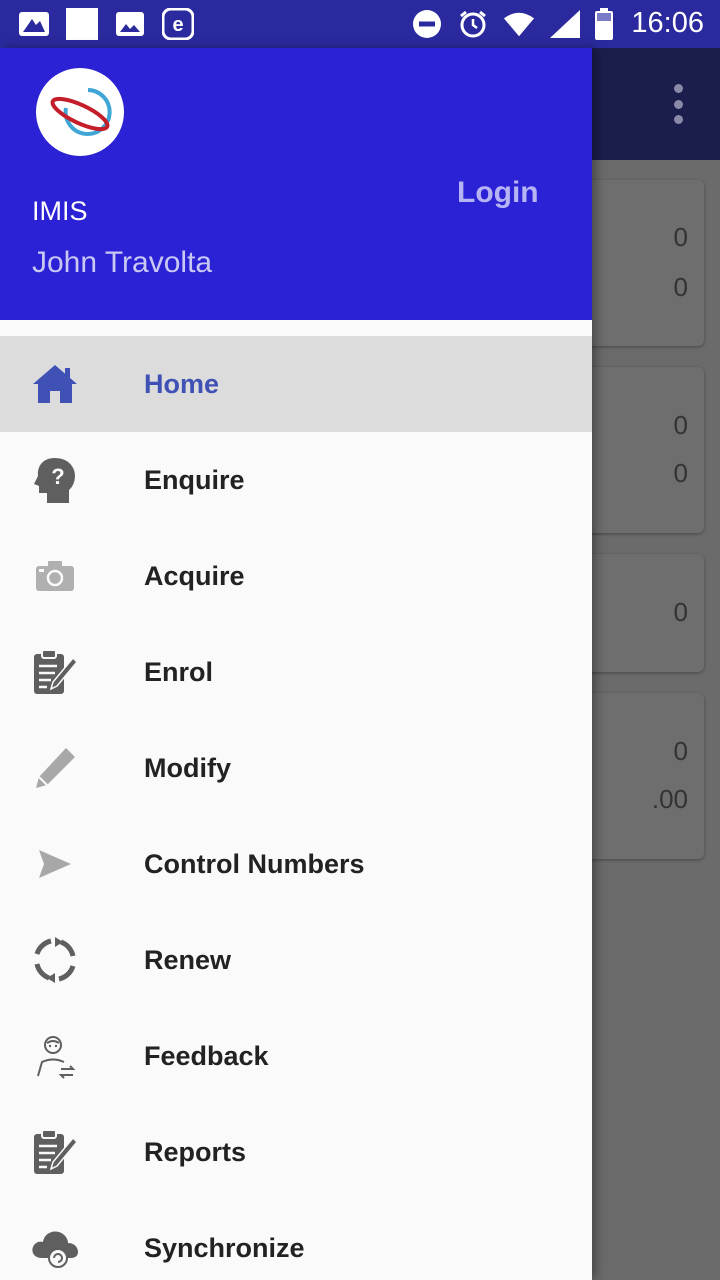 This screenshot has width=720, height=1280. What do you see at coordinates (473, 24) in the screenshot?
I see `alarm-icon` at bounding box center [473, 24].